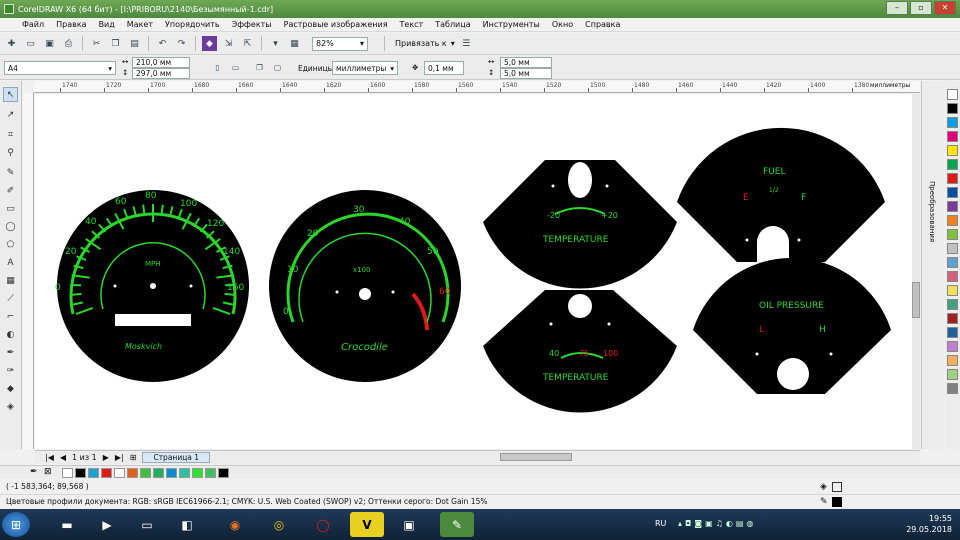 Image resolution: width=960 pixels, height=540 pixels. Describe the element at coordinates (67, 524) in the screenshot. I see `explorer-icon: ▬` at that location.